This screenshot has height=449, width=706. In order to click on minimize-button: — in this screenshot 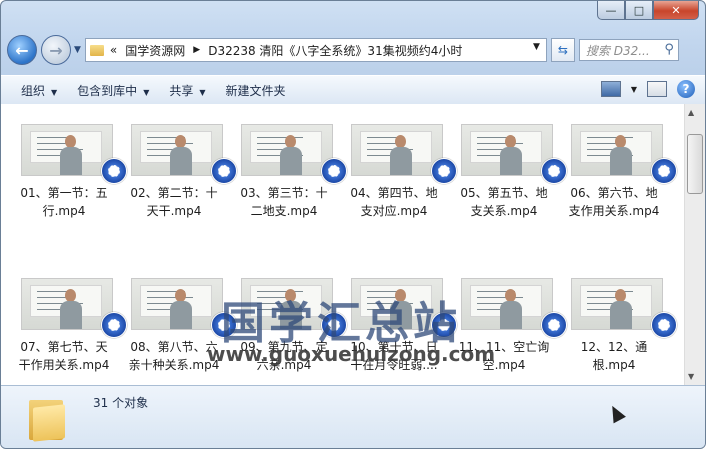, I will do `click(611, 10)`.